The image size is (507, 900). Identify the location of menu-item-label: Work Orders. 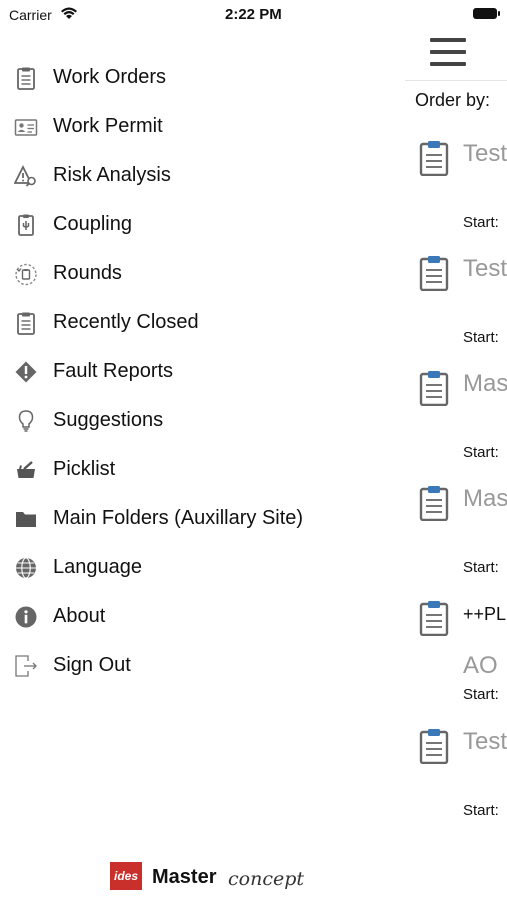
(109, 77).